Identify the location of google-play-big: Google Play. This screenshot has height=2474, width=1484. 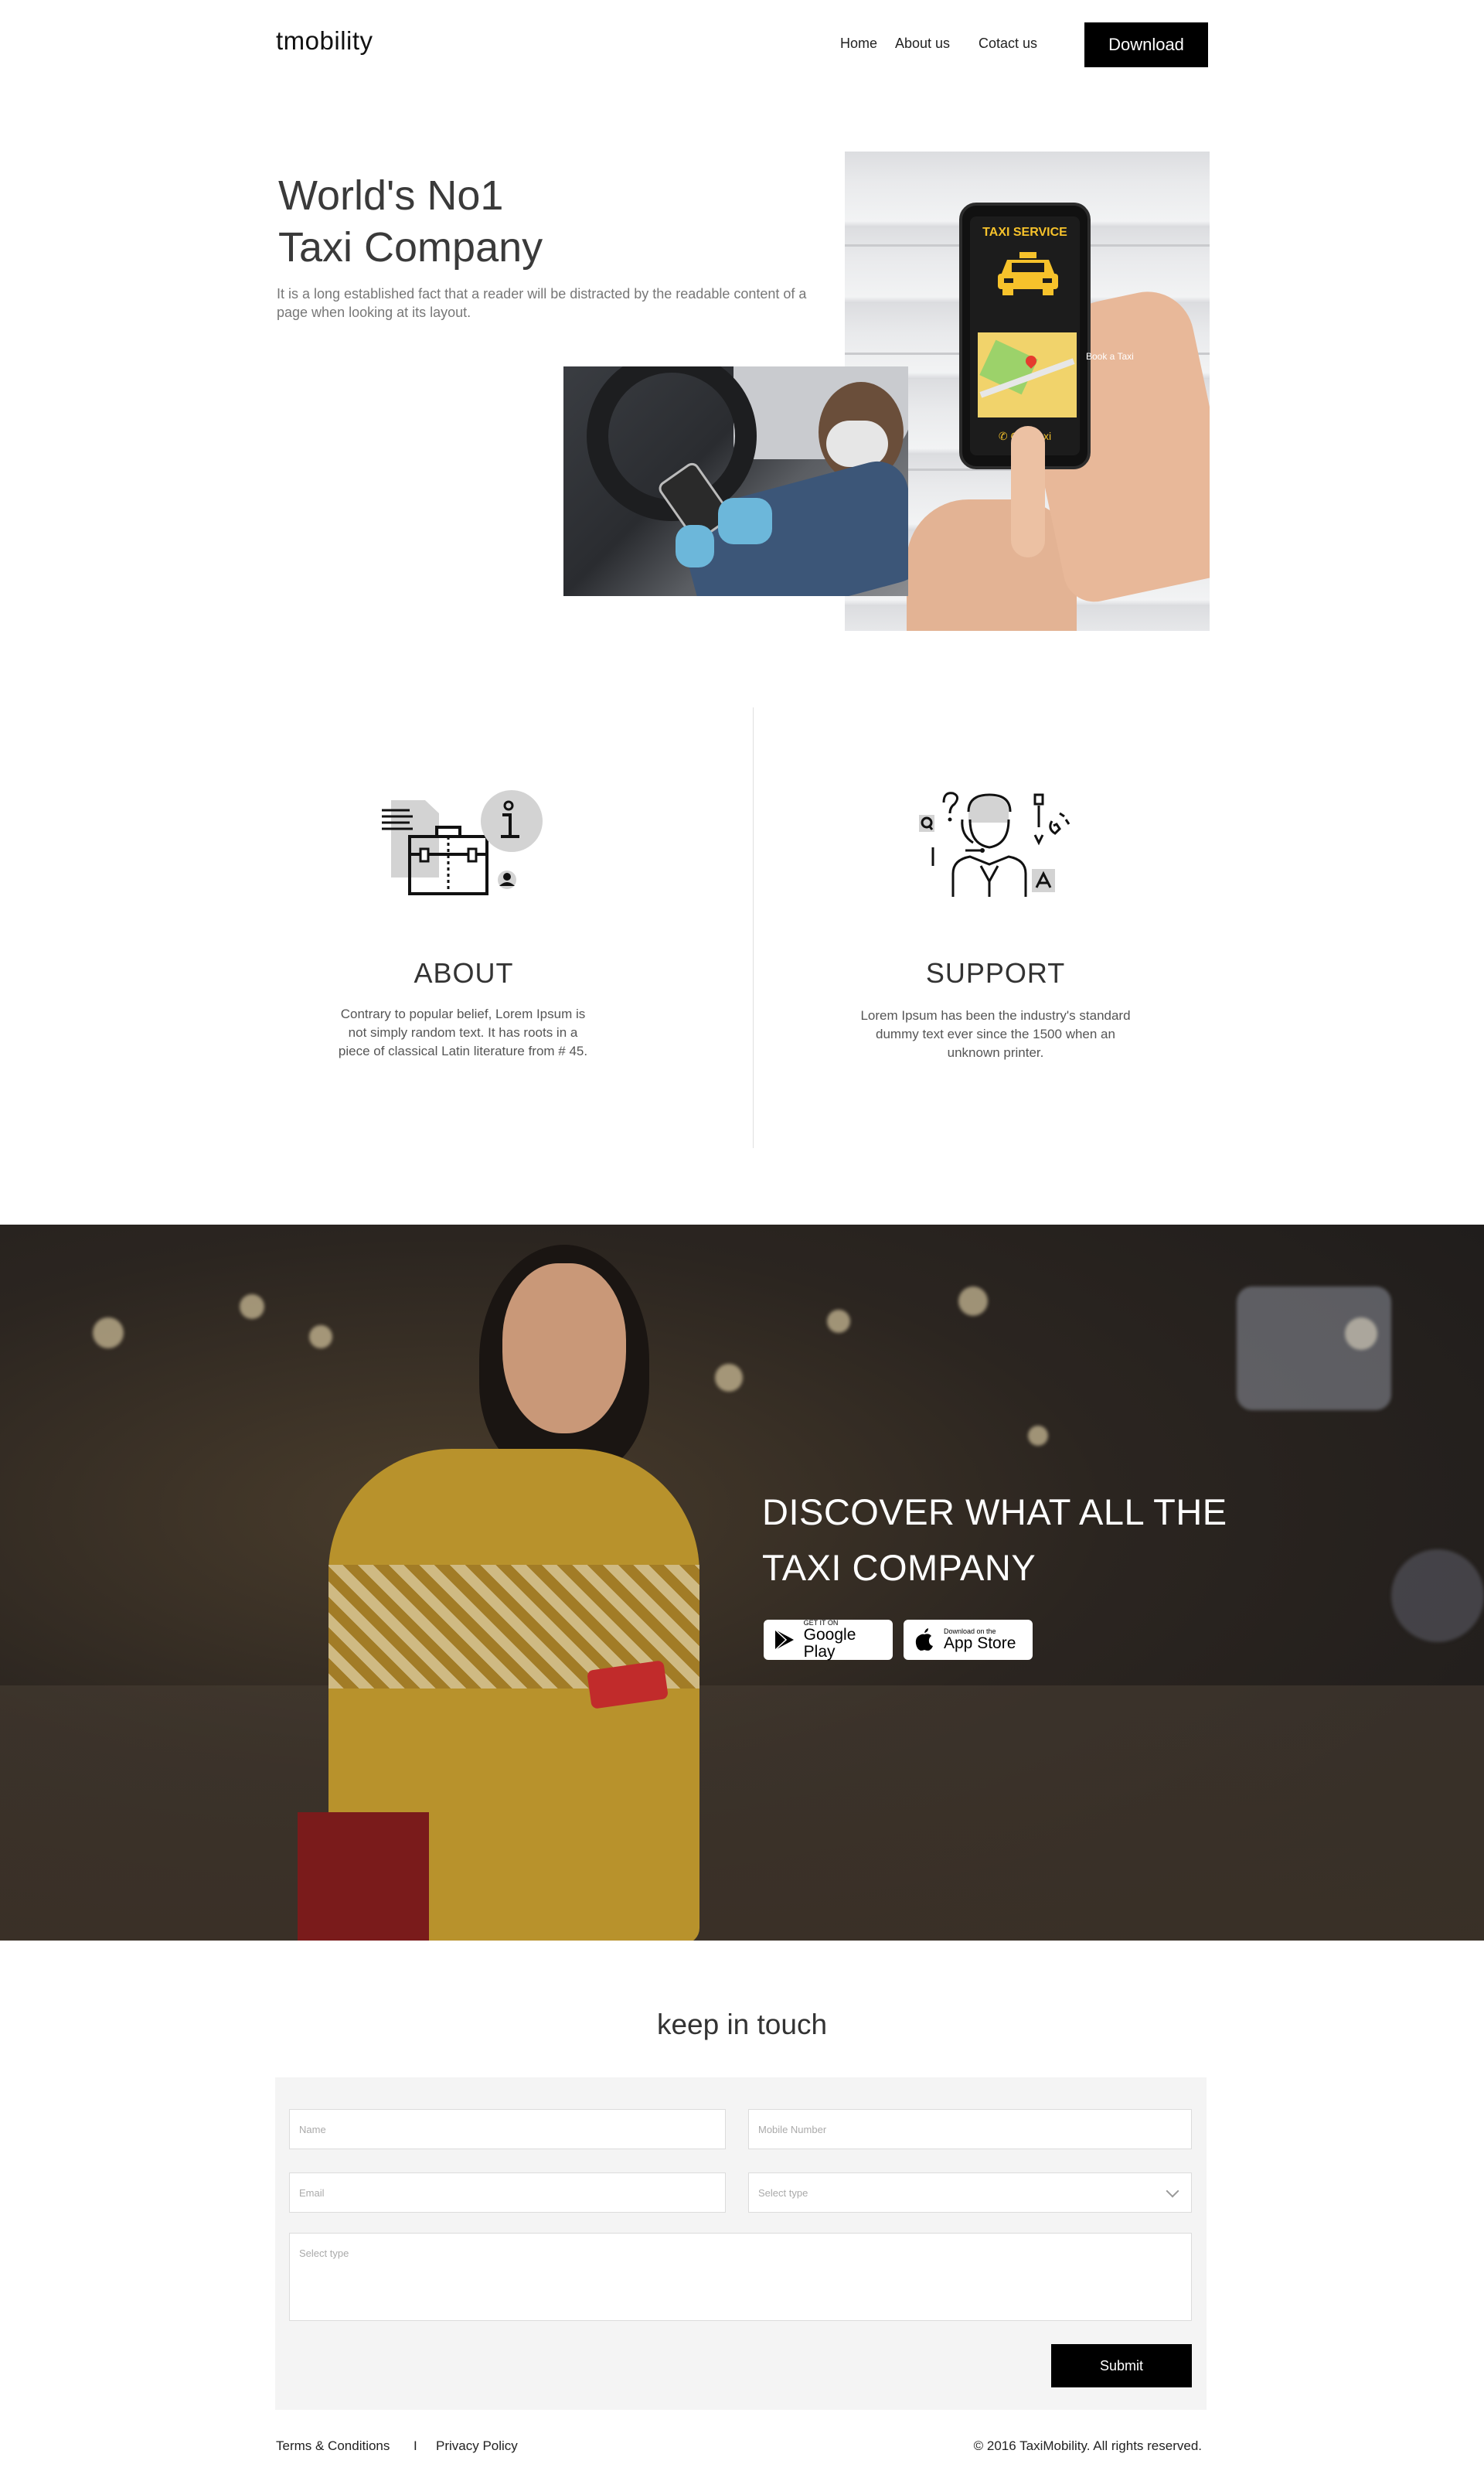
(829, 1643).